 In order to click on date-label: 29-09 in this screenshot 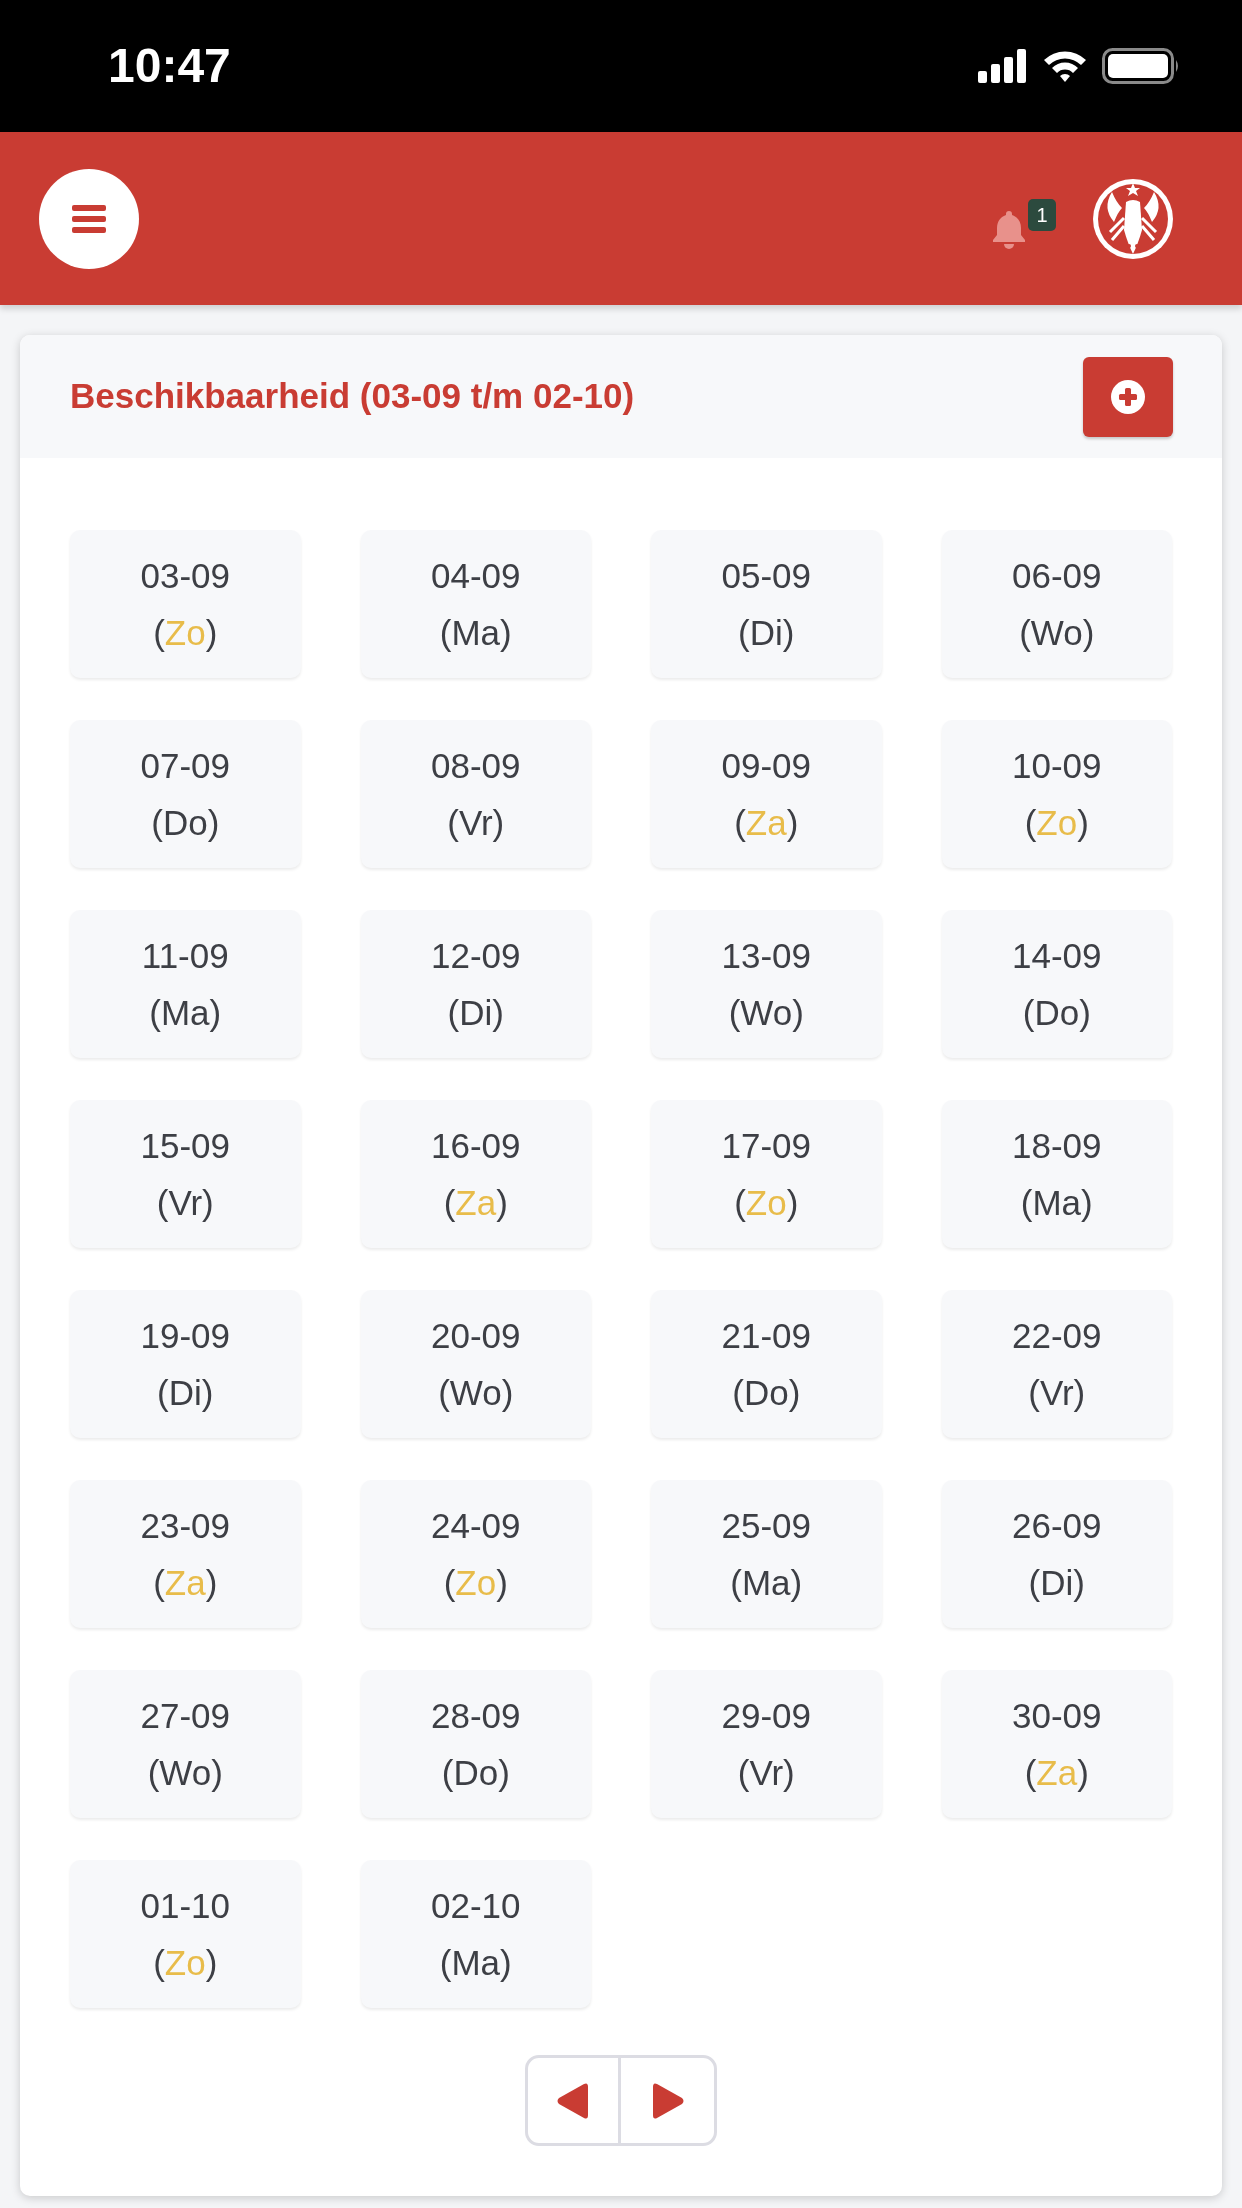, I will do `click(766, 1716)`.